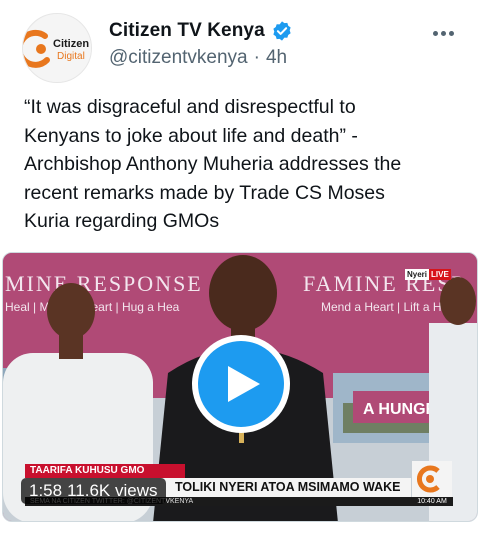 The width and height of the screenshot is (480, 543). I want to click on author-handle-row: @citizentvkenya · 4h, so click(198, 58).